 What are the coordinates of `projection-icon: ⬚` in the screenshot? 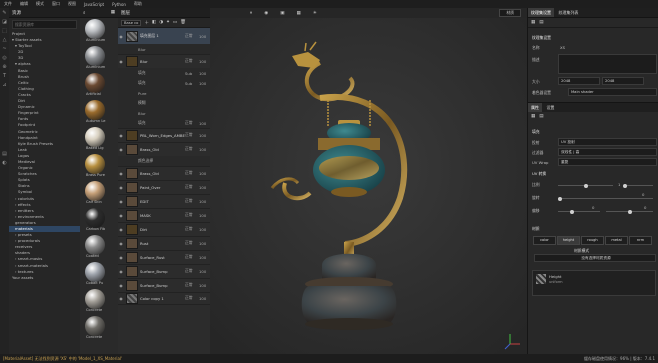 It's located at (4, 30).